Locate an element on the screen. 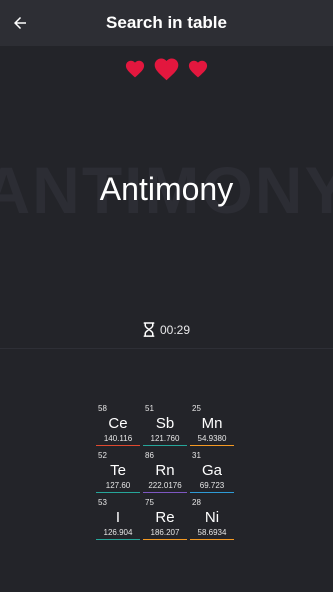  atomic-mass: 121.760 is located at coordinates (165, 438).